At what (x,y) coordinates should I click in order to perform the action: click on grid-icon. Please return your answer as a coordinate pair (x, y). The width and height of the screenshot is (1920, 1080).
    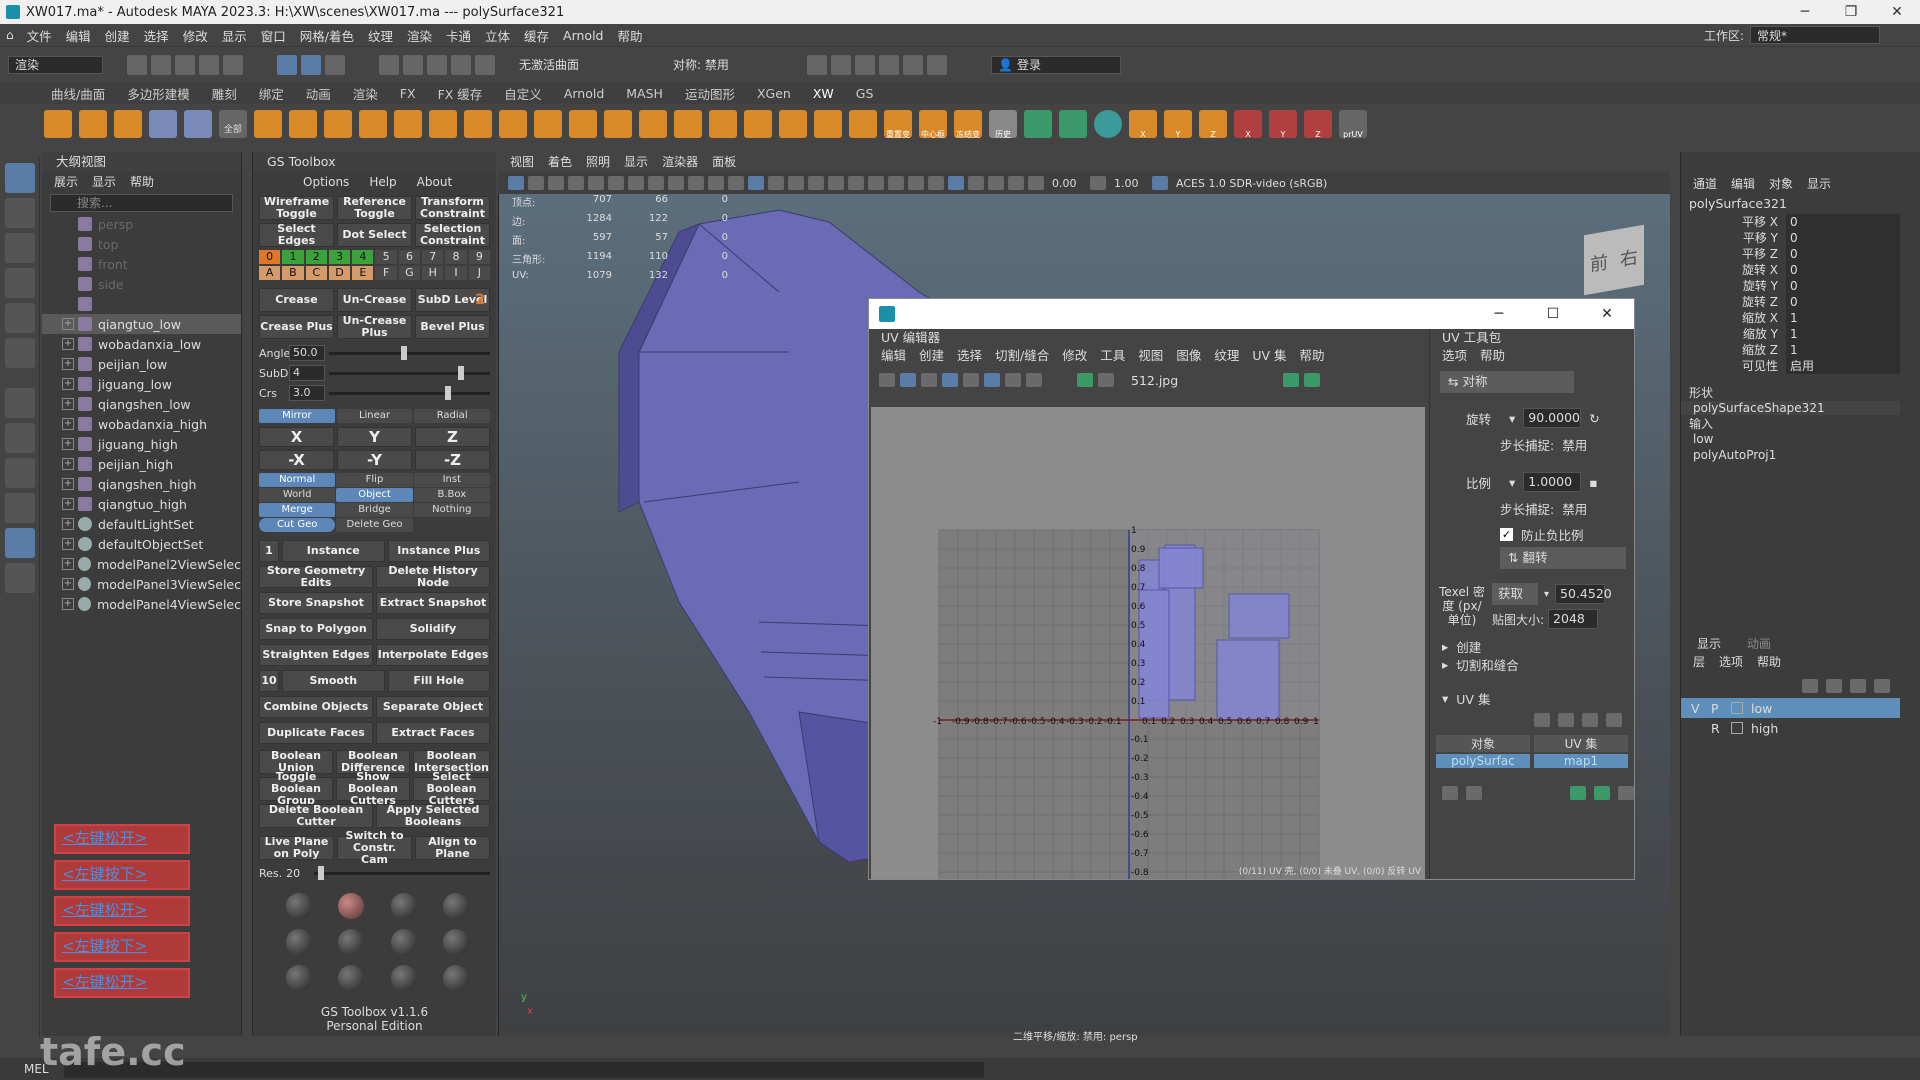
    Looking at the image, I should click on (596, 183).